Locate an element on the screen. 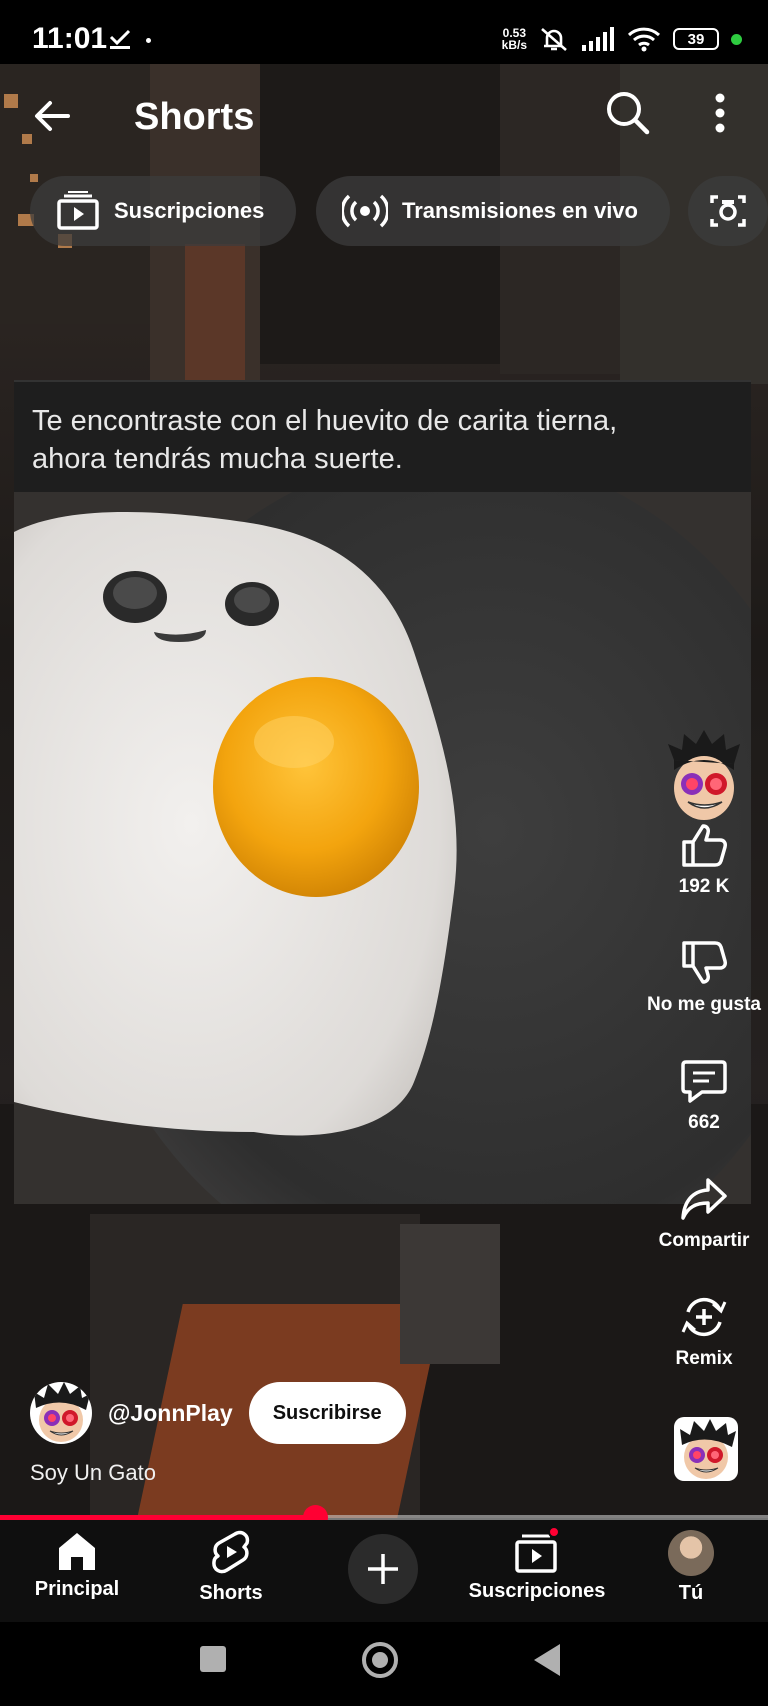  comments-button: 662 is located at coordinates (704, 1096).